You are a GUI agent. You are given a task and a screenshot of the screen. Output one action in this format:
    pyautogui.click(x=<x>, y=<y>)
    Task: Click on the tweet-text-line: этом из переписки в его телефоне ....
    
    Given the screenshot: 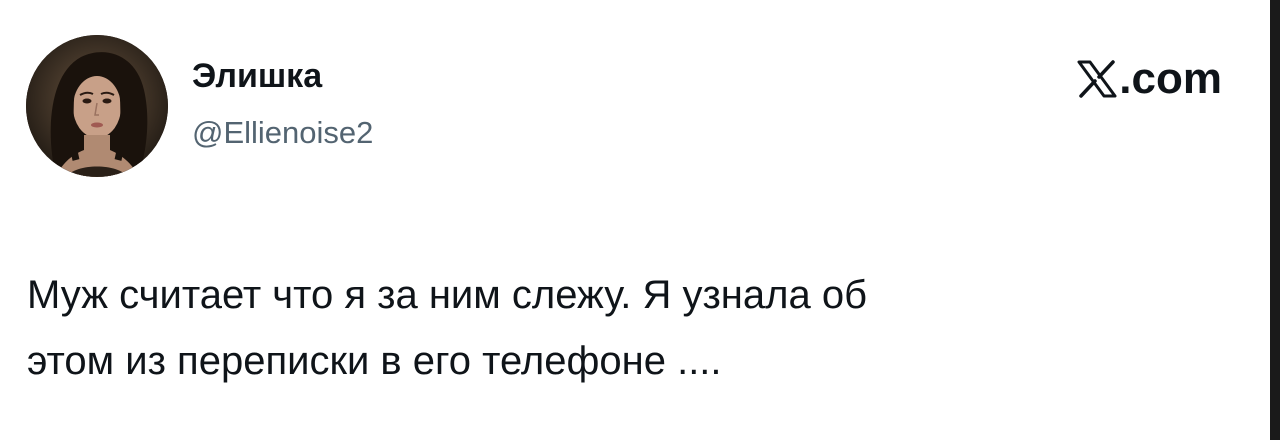 What is the action you would take?
    pyautogui.click(x=374, y=361)
    